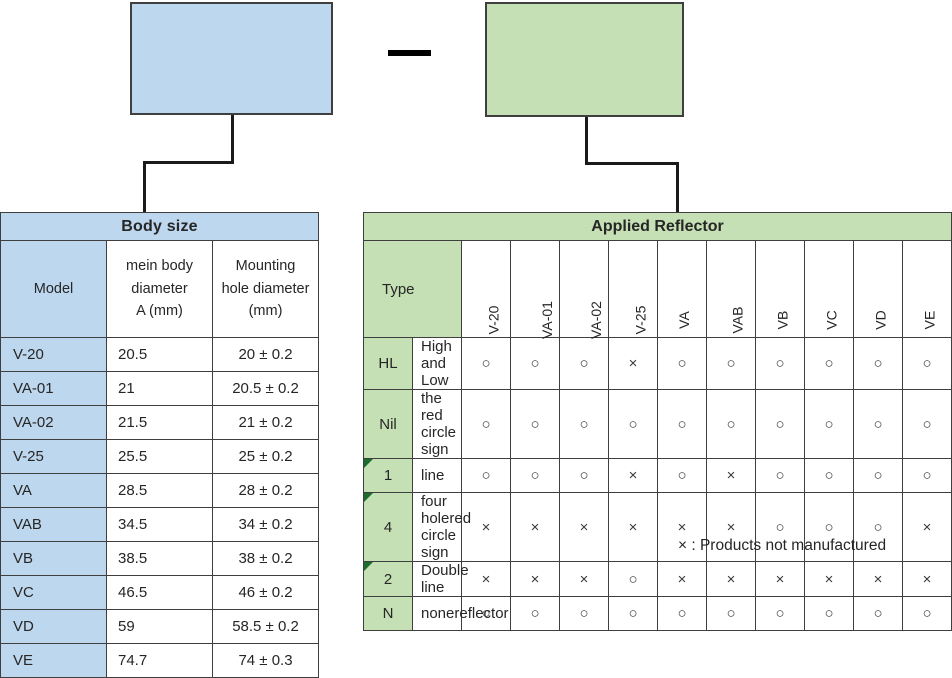 The image size is (952, 678). I want to click on cell-model: VA-02, so click(53, 422).